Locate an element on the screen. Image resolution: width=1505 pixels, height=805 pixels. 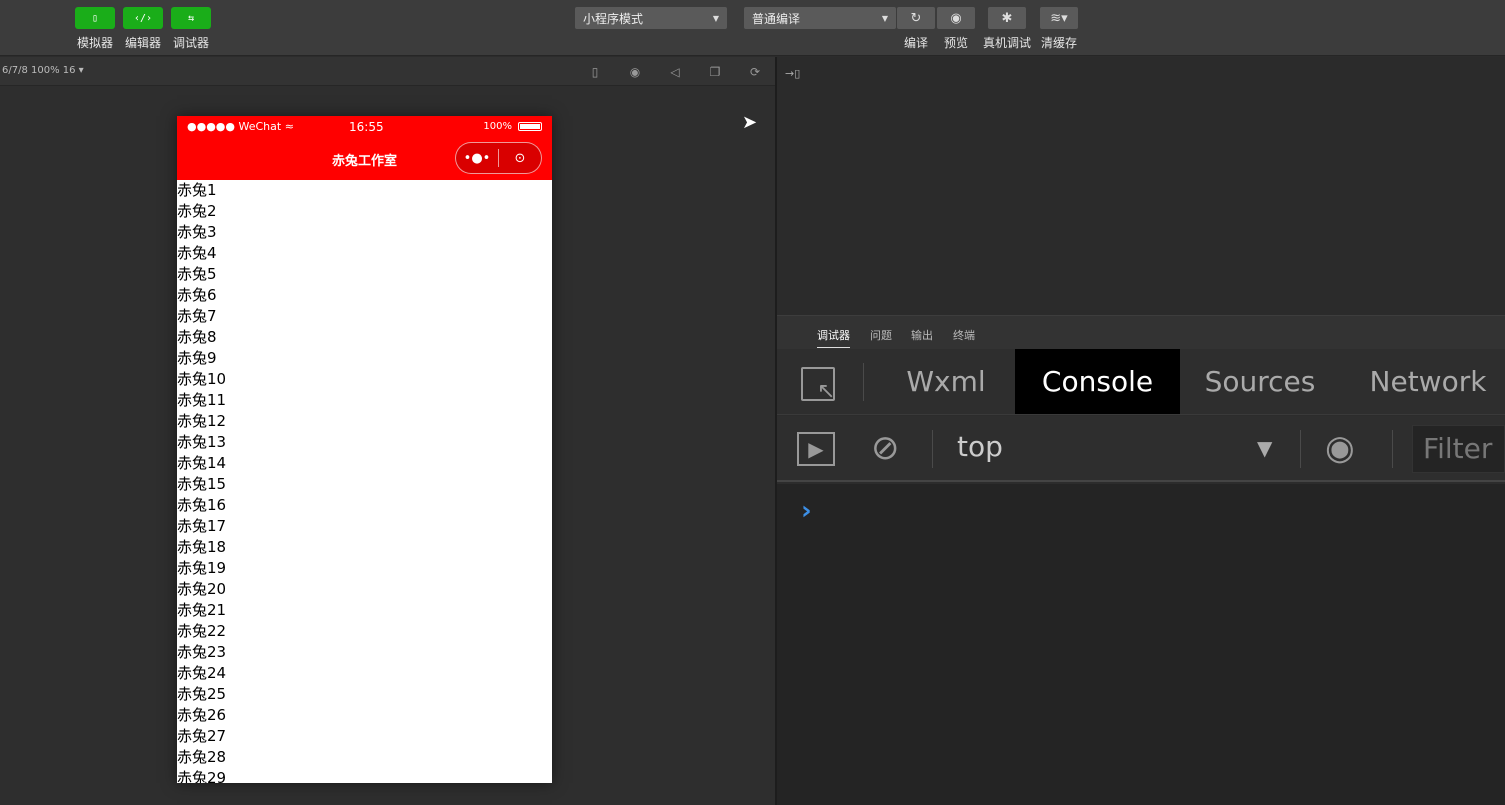
inspect-icon: ↖ is located at coordinates (818, 385).